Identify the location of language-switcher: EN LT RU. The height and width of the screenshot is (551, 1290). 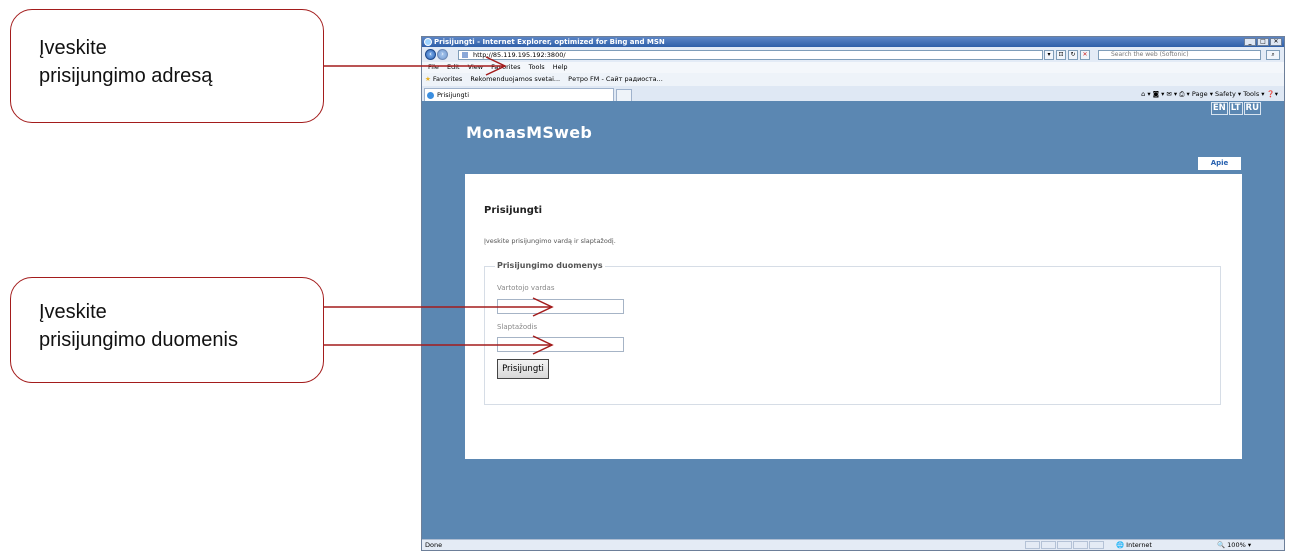
(1235, 108).